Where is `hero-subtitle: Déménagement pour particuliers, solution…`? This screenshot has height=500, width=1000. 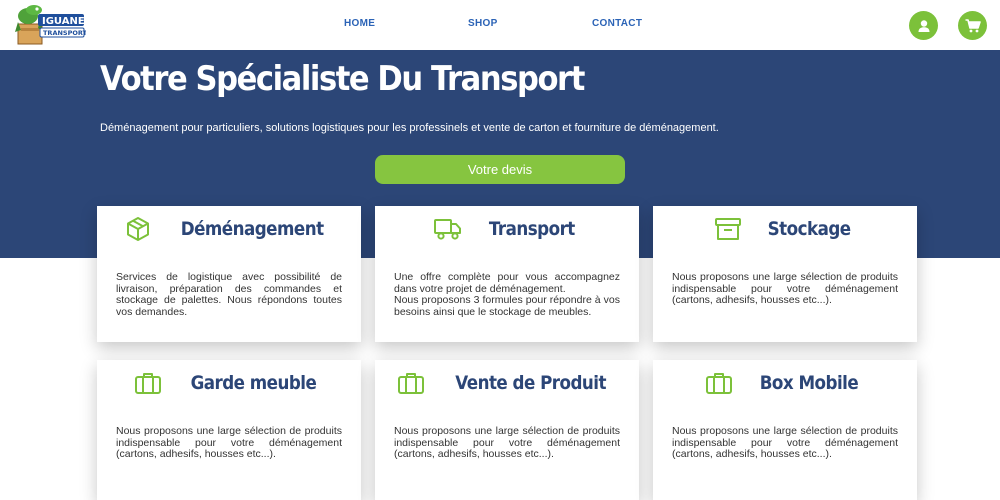
hero-subtitle: Déménagement pour particuliers, solution… is located at coordinates (409, 128).